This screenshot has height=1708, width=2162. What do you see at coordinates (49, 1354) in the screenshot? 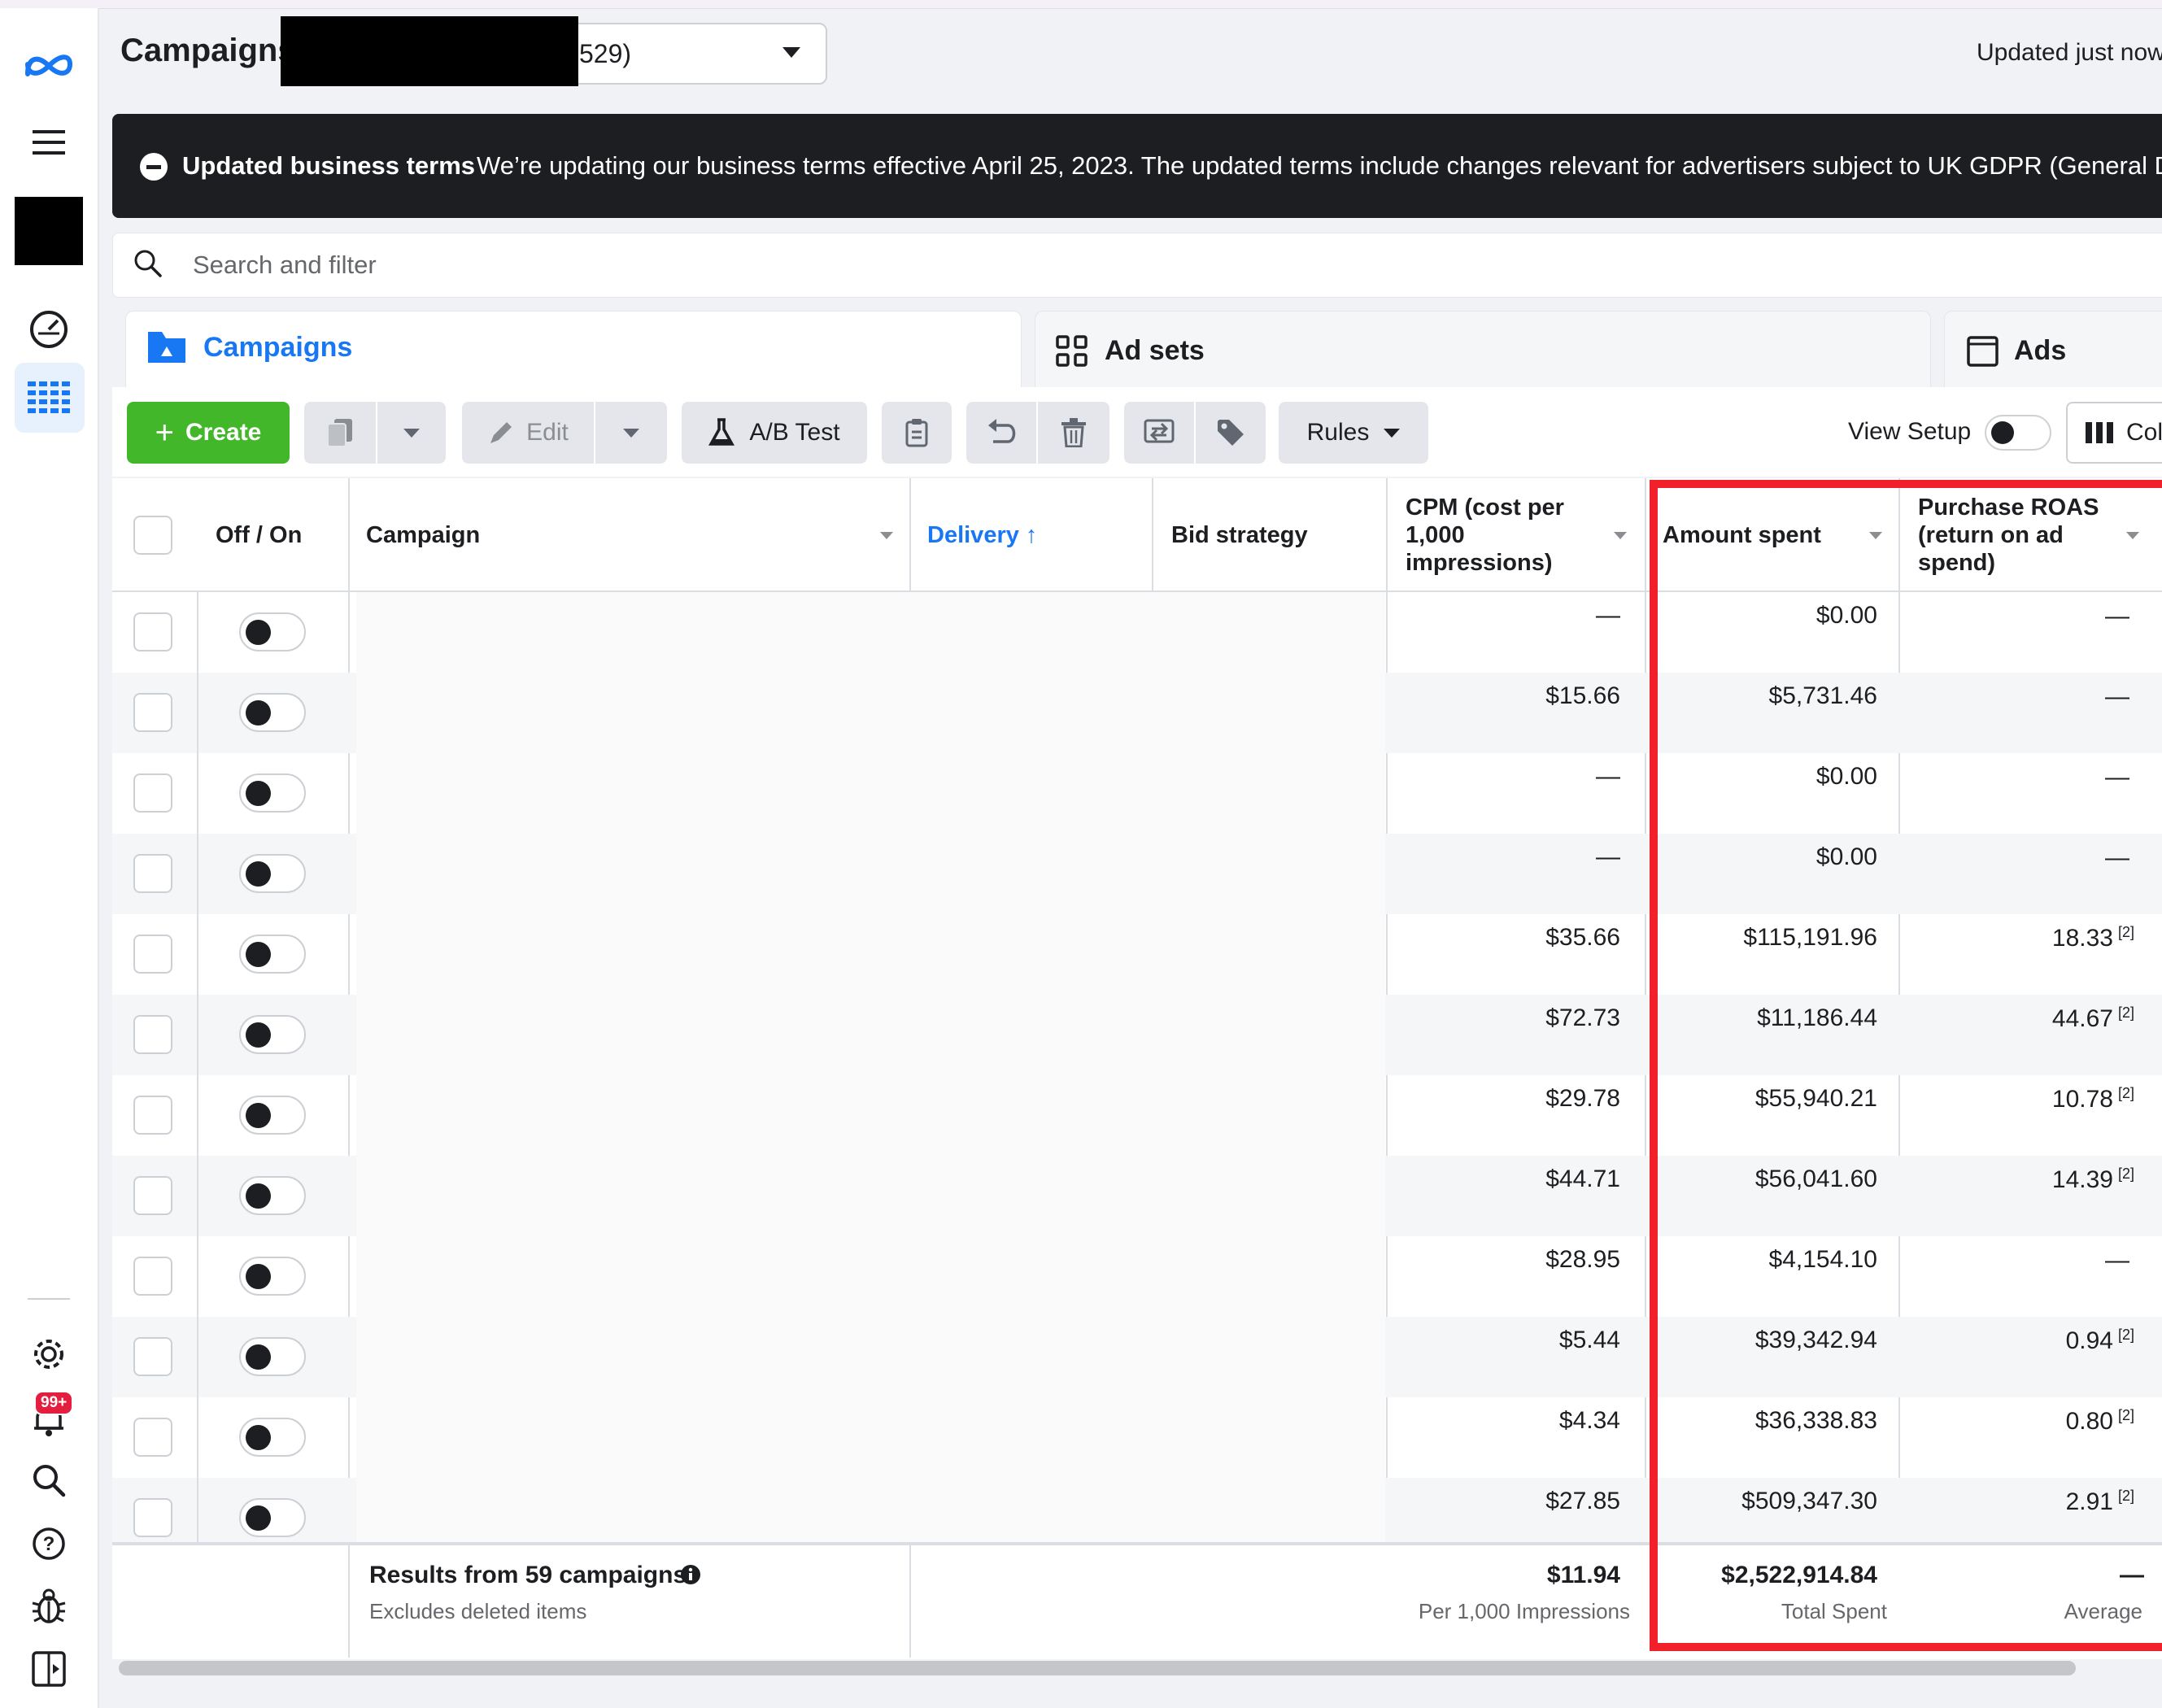
I see `settings-gear-icon` at bounding box center [49, 1354].